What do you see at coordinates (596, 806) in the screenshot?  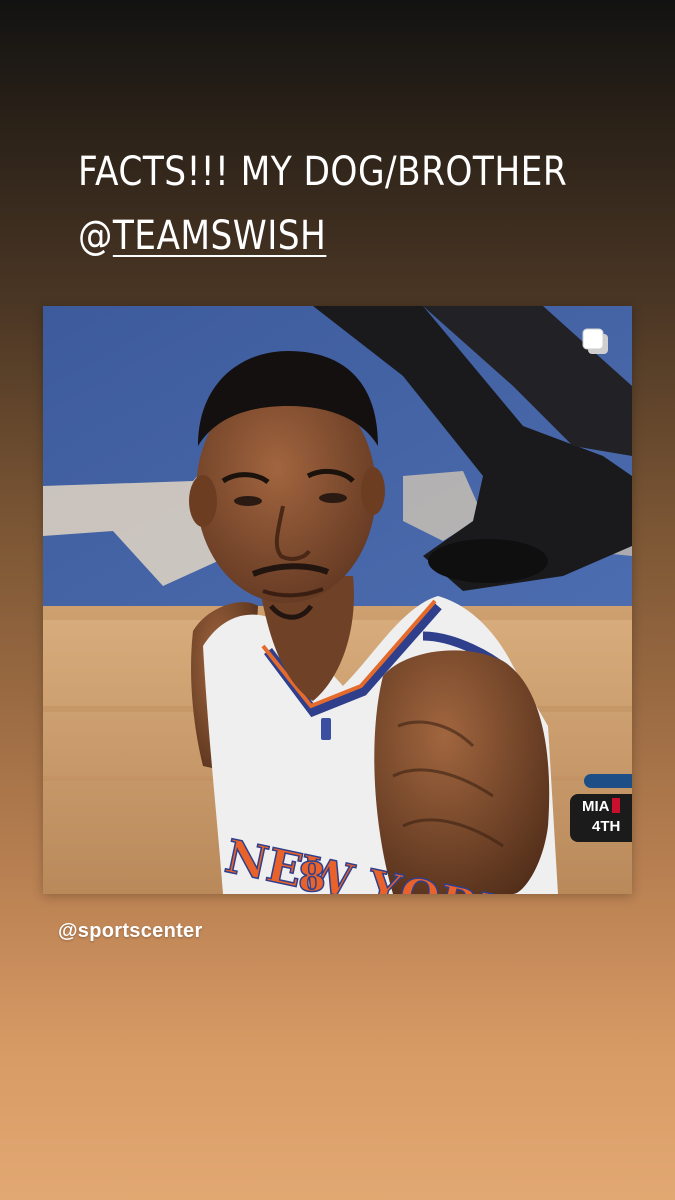 I see `score-bug-team: MIA` at bounding box center [596, 806].